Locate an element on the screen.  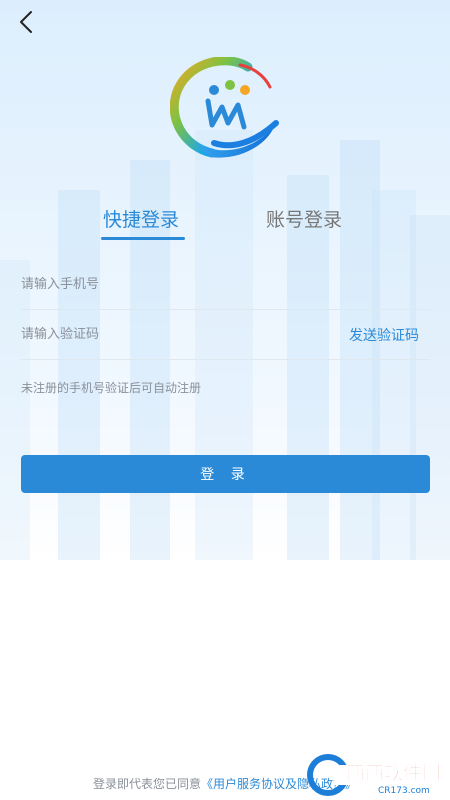
watermark-sub-text: CR173.com is located at coordinates (404, 791).